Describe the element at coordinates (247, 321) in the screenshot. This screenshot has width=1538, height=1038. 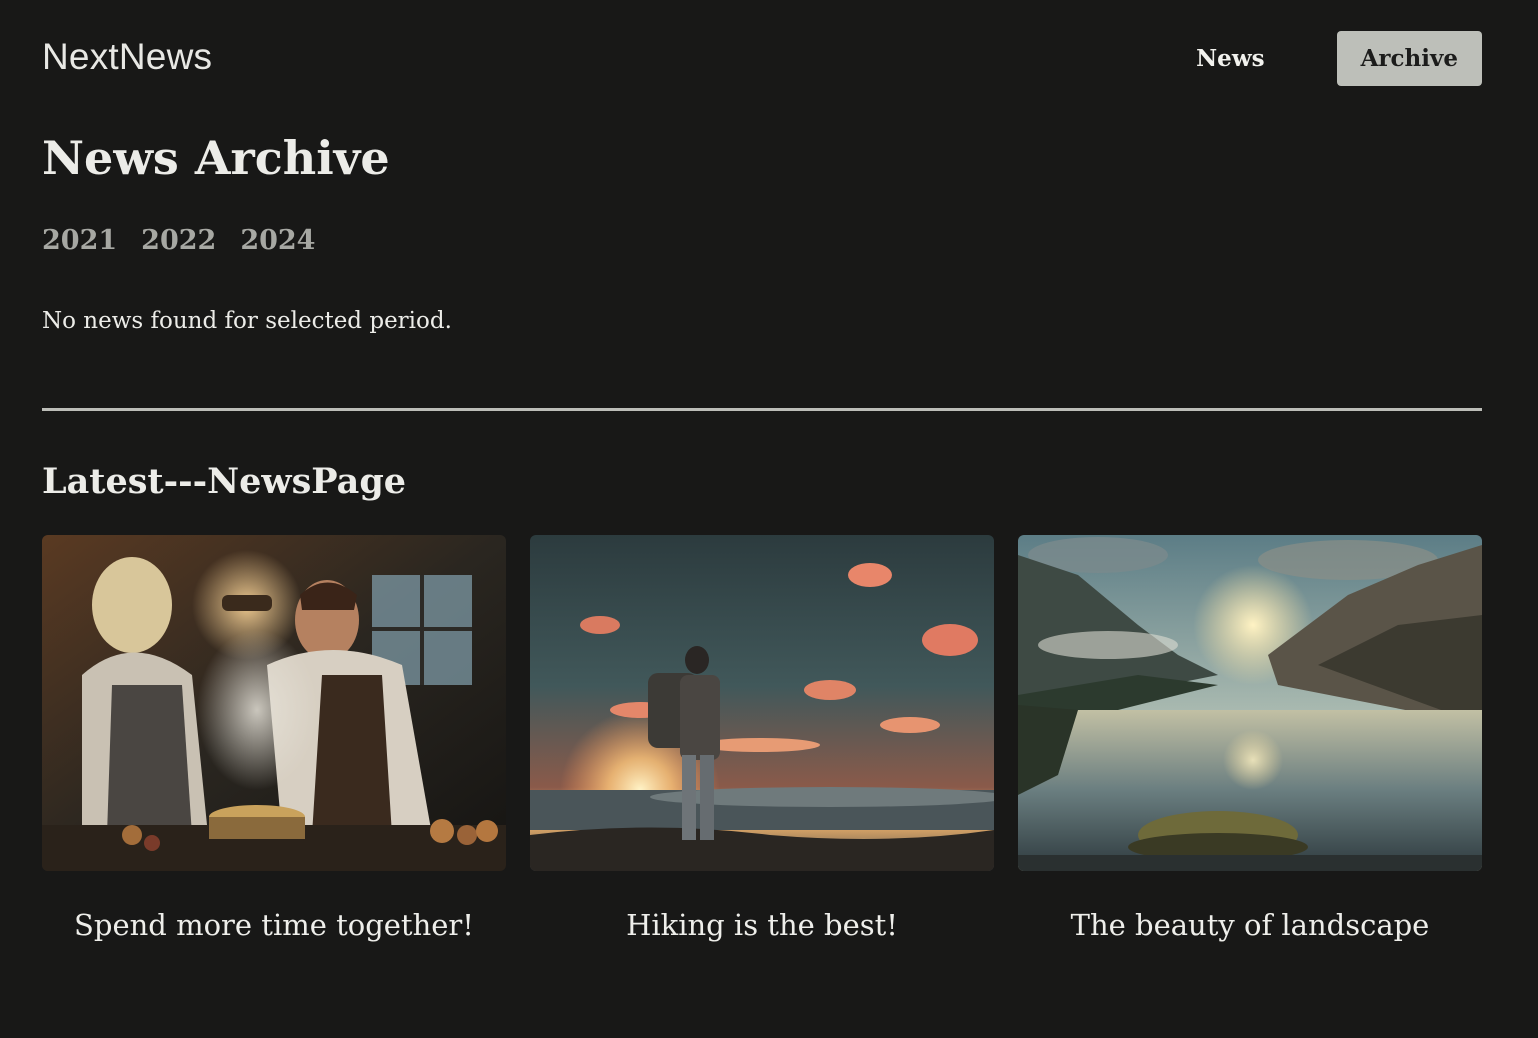
I see `empty-results-message: No news found for selected period.` at that location.